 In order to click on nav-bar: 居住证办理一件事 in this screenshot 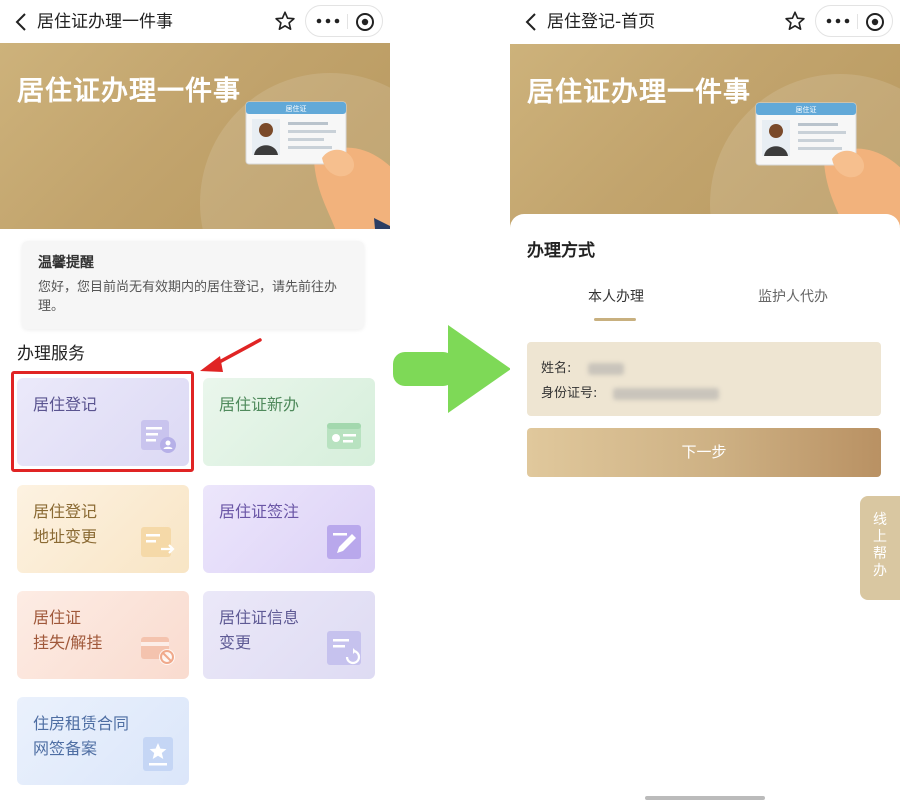, I will do `click(195, 22)`.